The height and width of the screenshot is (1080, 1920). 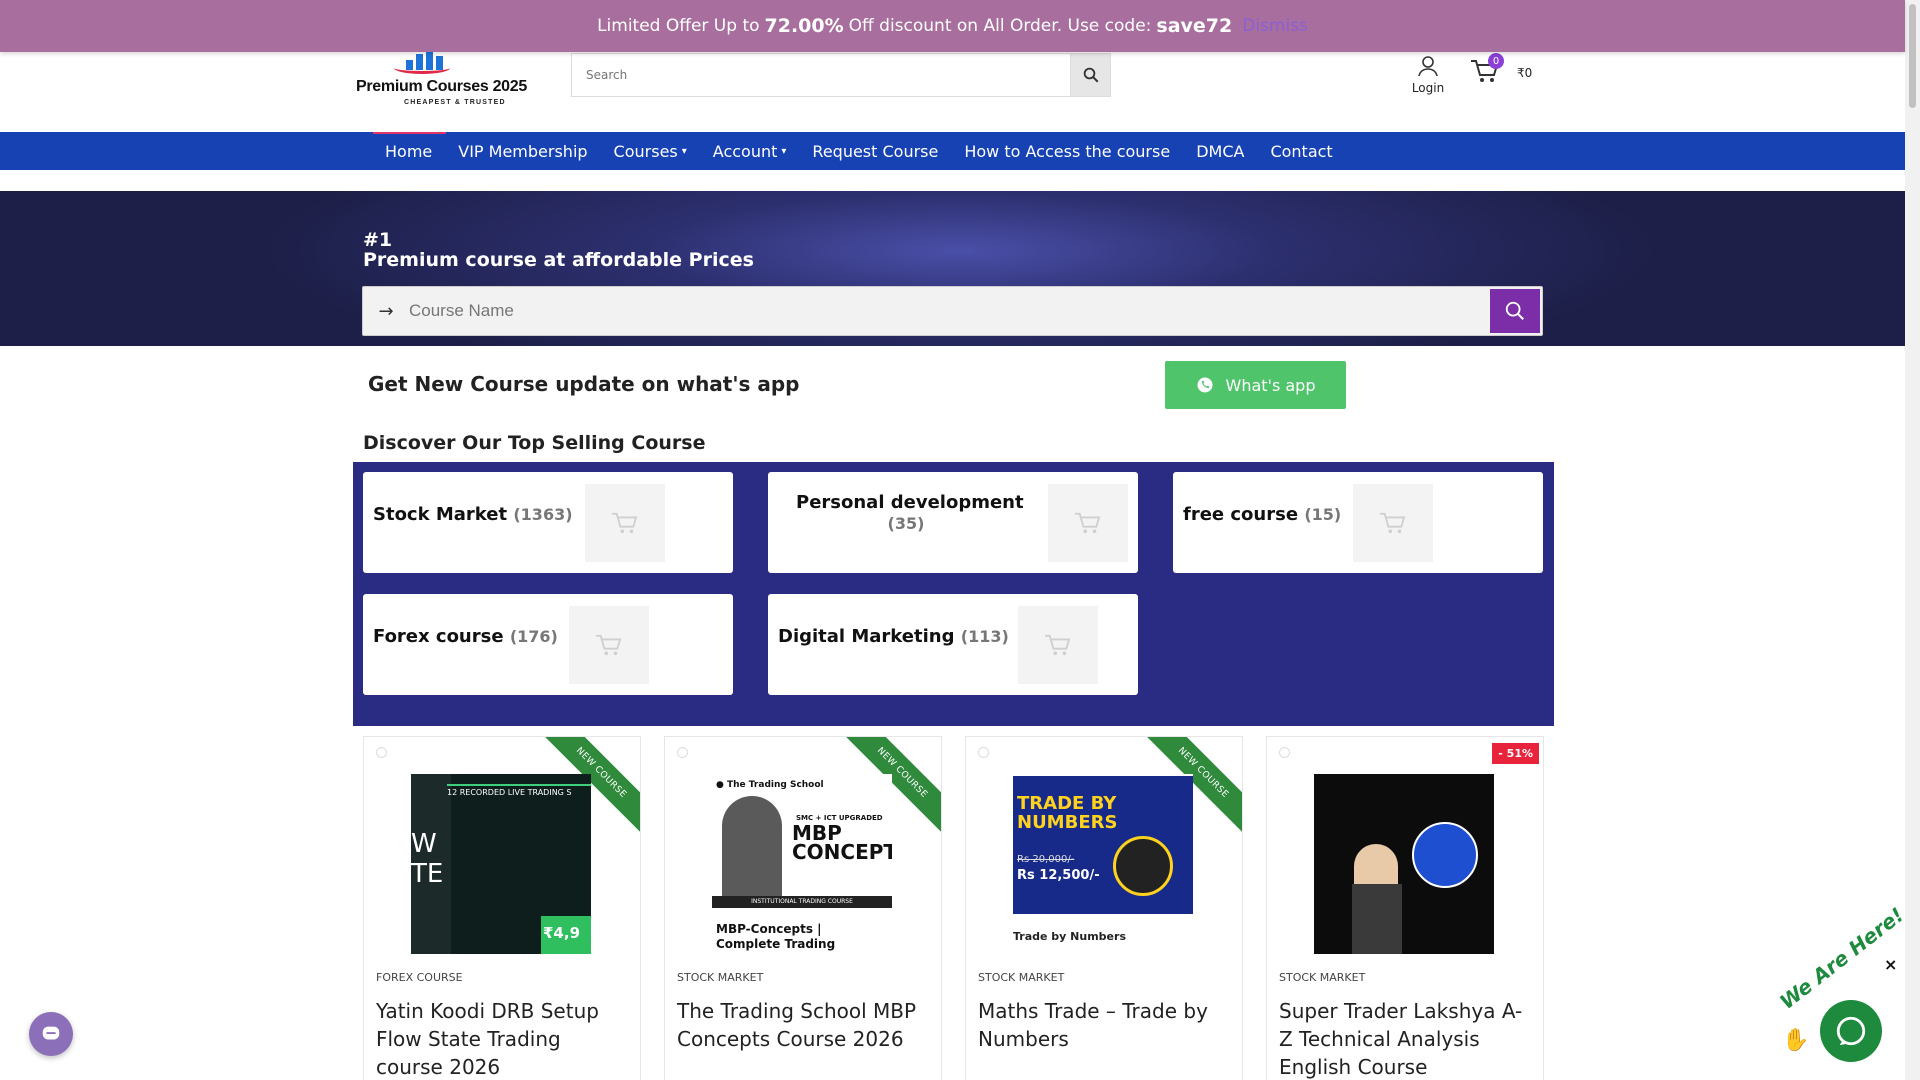 I want to click on course-search: → Course Name, so click(x=952, y=311).